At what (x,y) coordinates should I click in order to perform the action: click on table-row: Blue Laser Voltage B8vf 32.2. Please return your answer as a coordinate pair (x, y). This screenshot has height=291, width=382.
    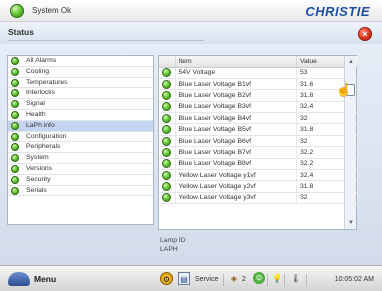
    Looking at the image, I should click on (258, 164).